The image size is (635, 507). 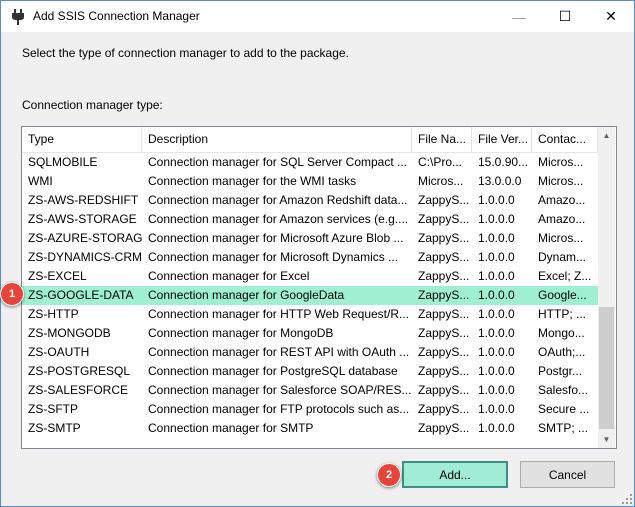 What do you see at coordinates (229, 276) in the screenshot?
I see `cell-description: Connection manager for Excel` at bounding box center [229, 276].